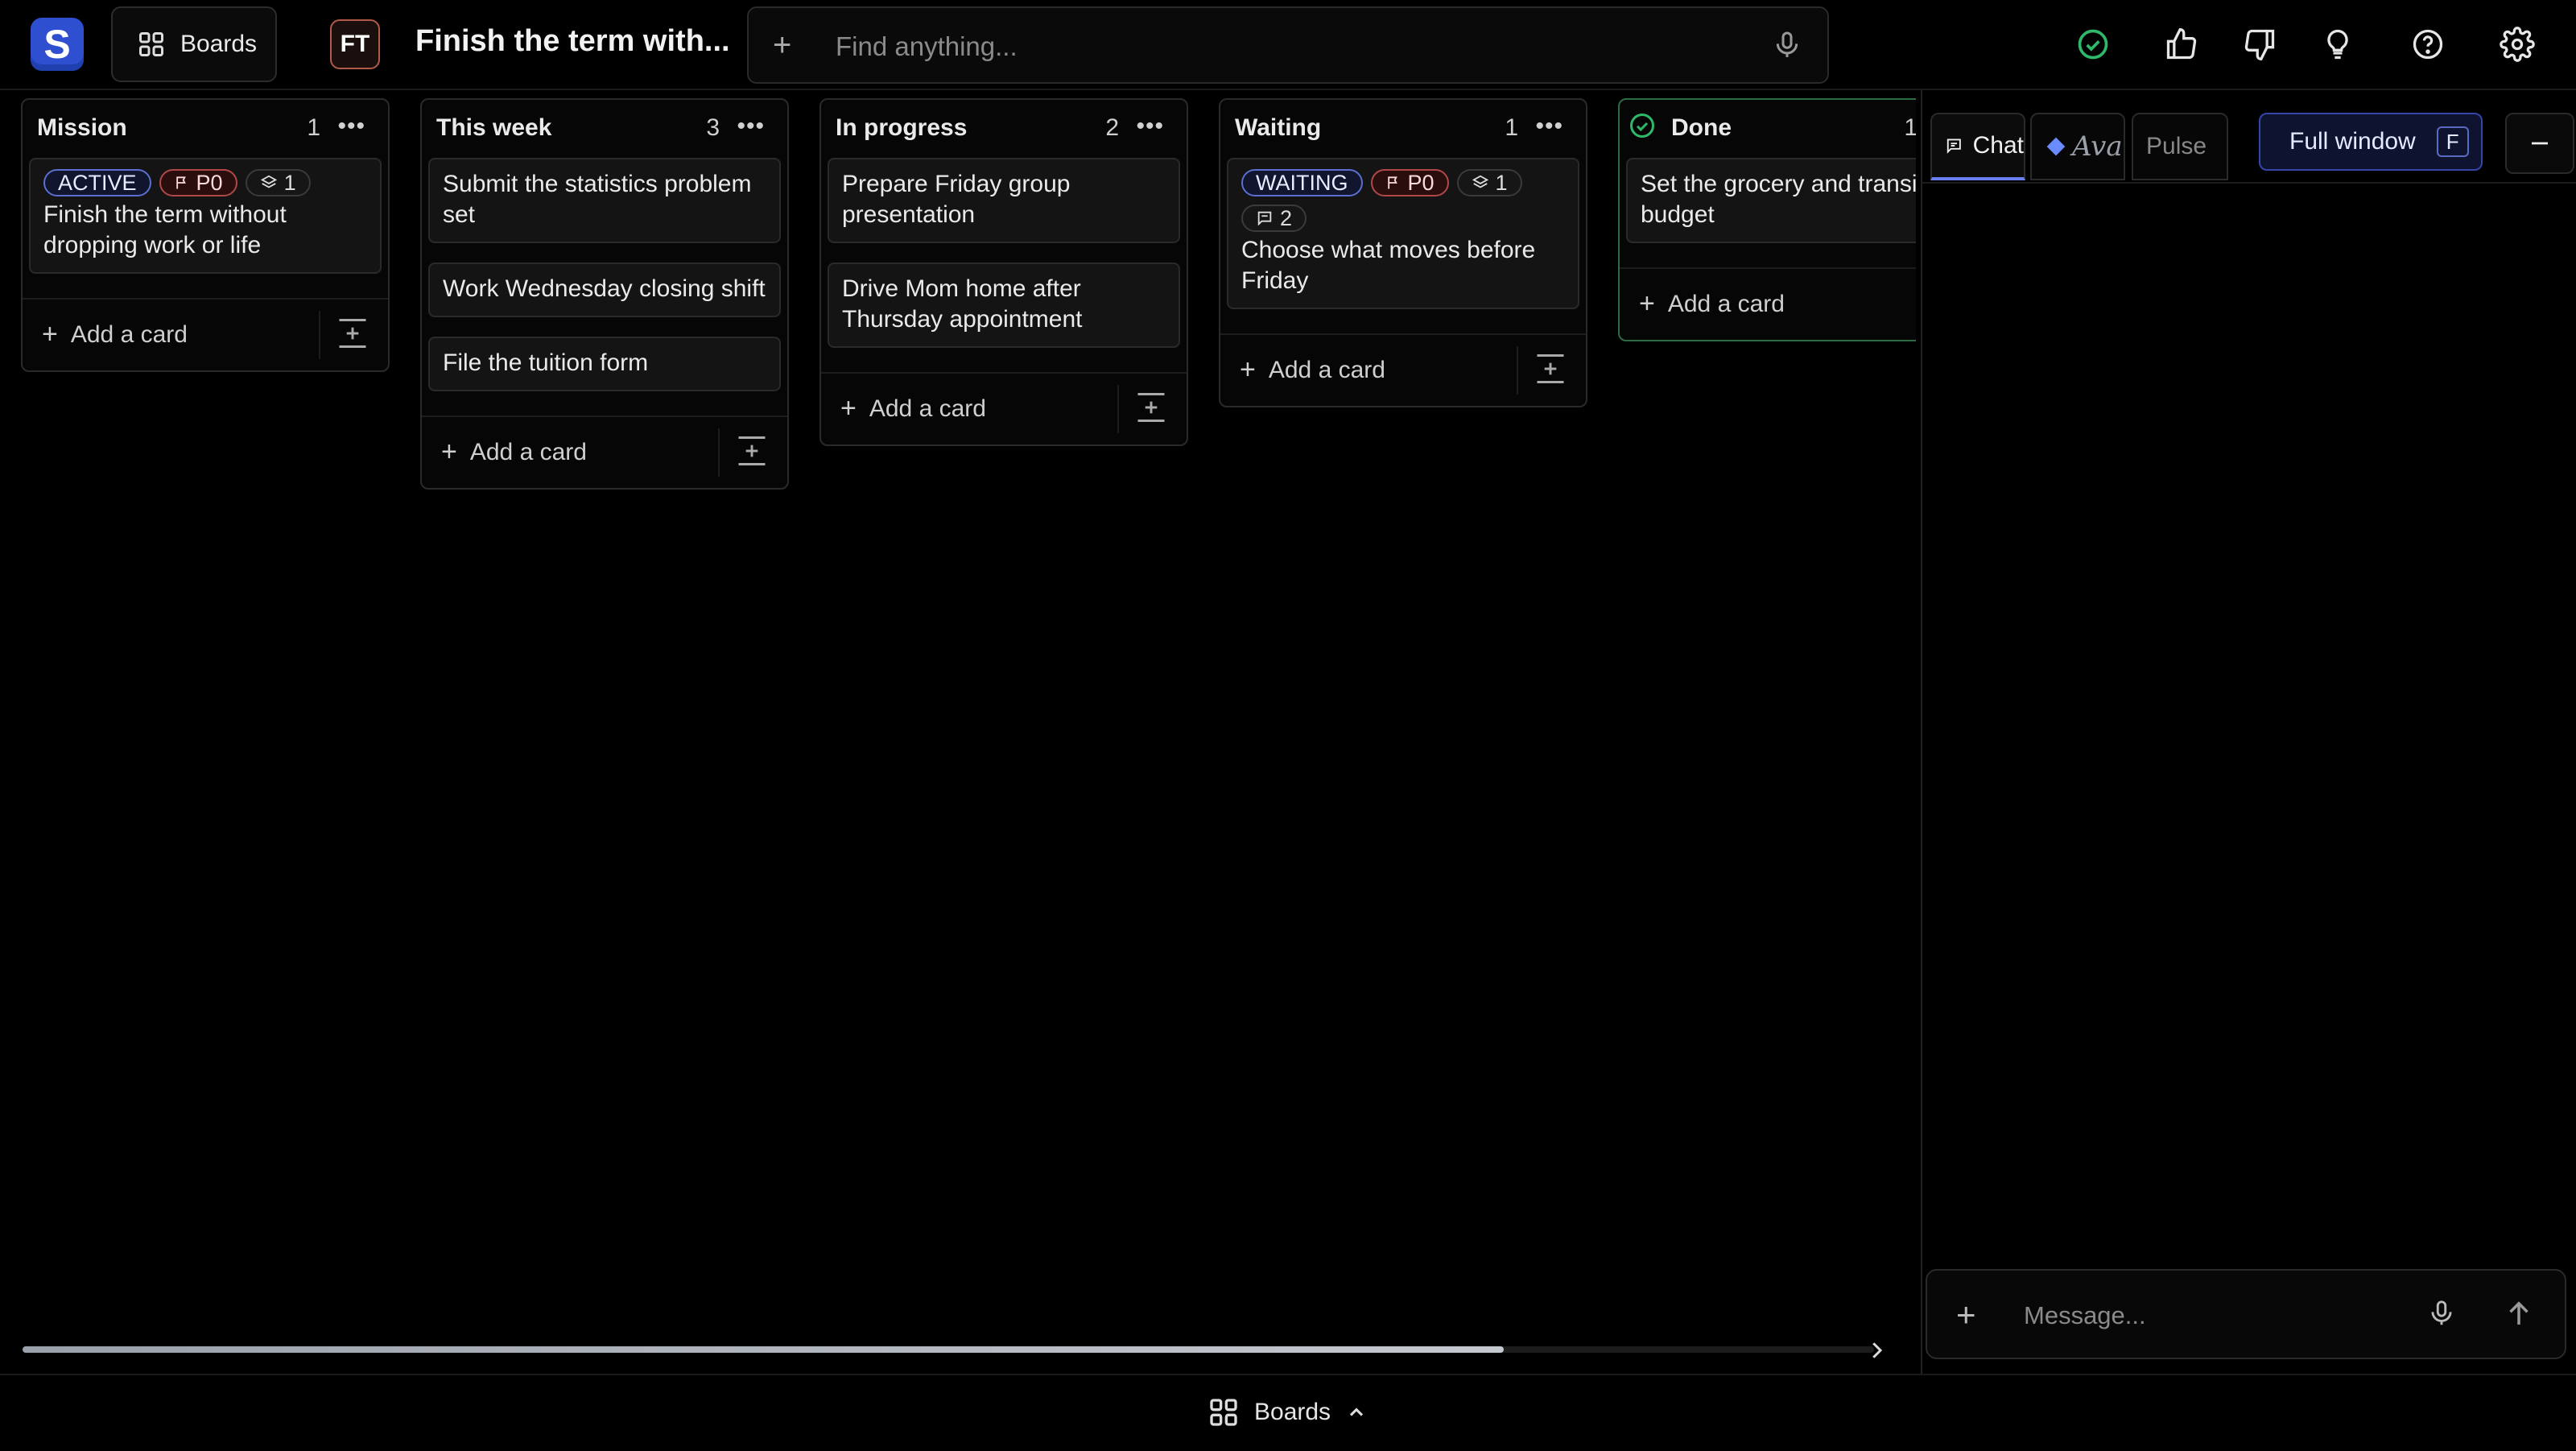 The width and height of the screenshot is (2576, 1451). I want to click on boards-button: Boards, so click(194, 44).